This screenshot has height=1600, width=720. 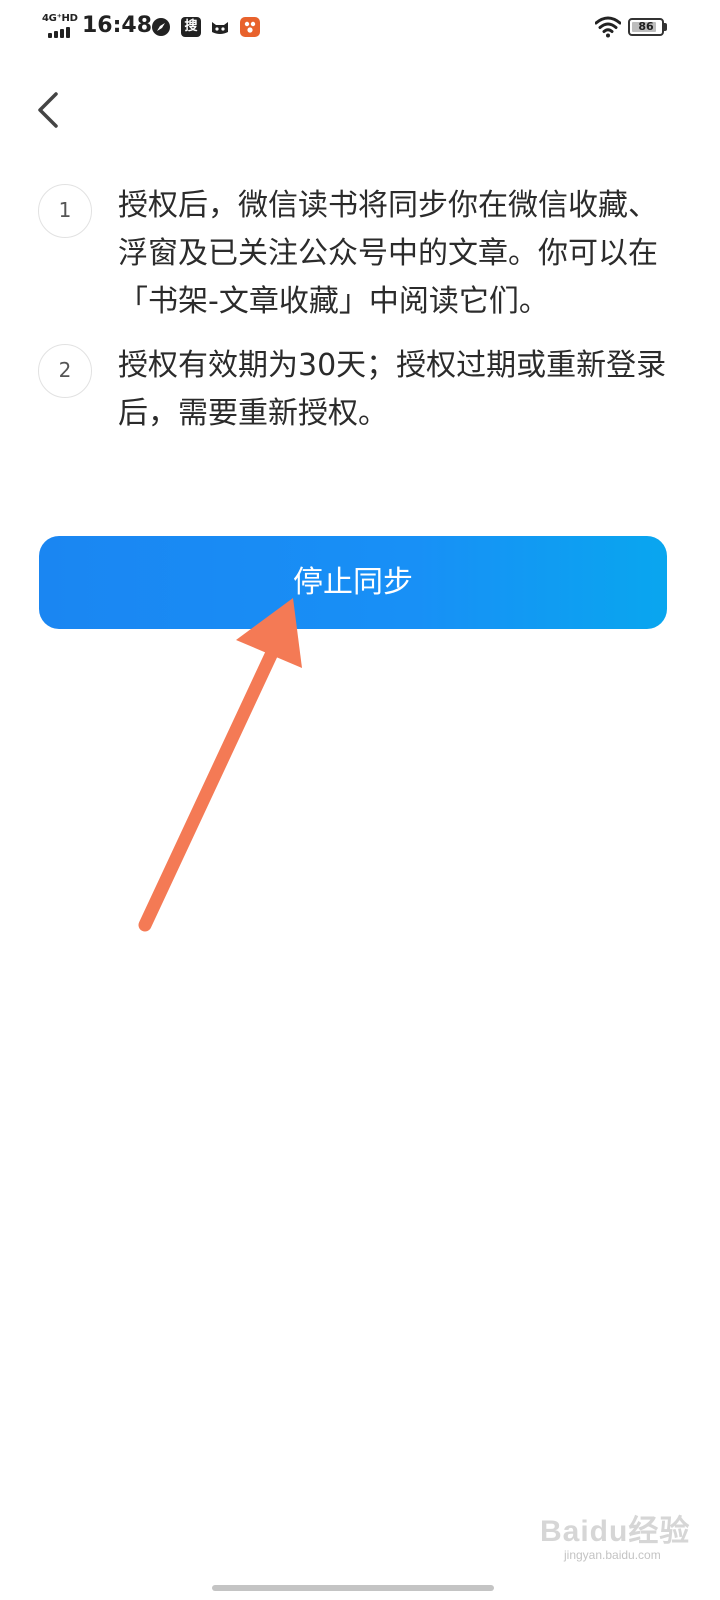 What do you see at coordinates (353, 1588) in the screenshot?
I see `home-indicator` at bounding box center [353, 1588].